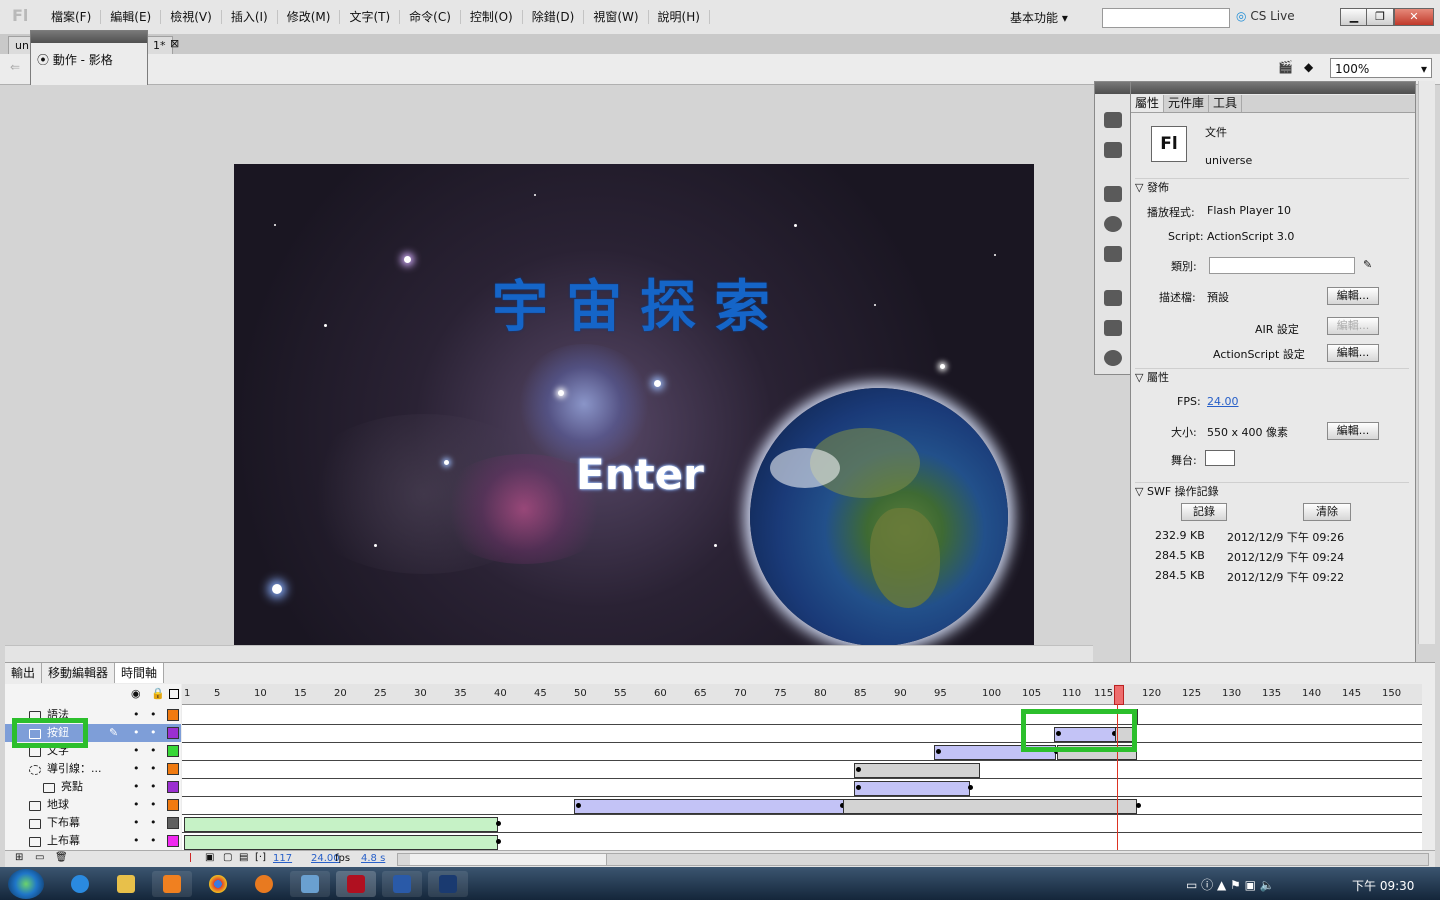 The height and width of the screenshot is (900, 1440). I want to click on info-icon, so click(1113, 224).